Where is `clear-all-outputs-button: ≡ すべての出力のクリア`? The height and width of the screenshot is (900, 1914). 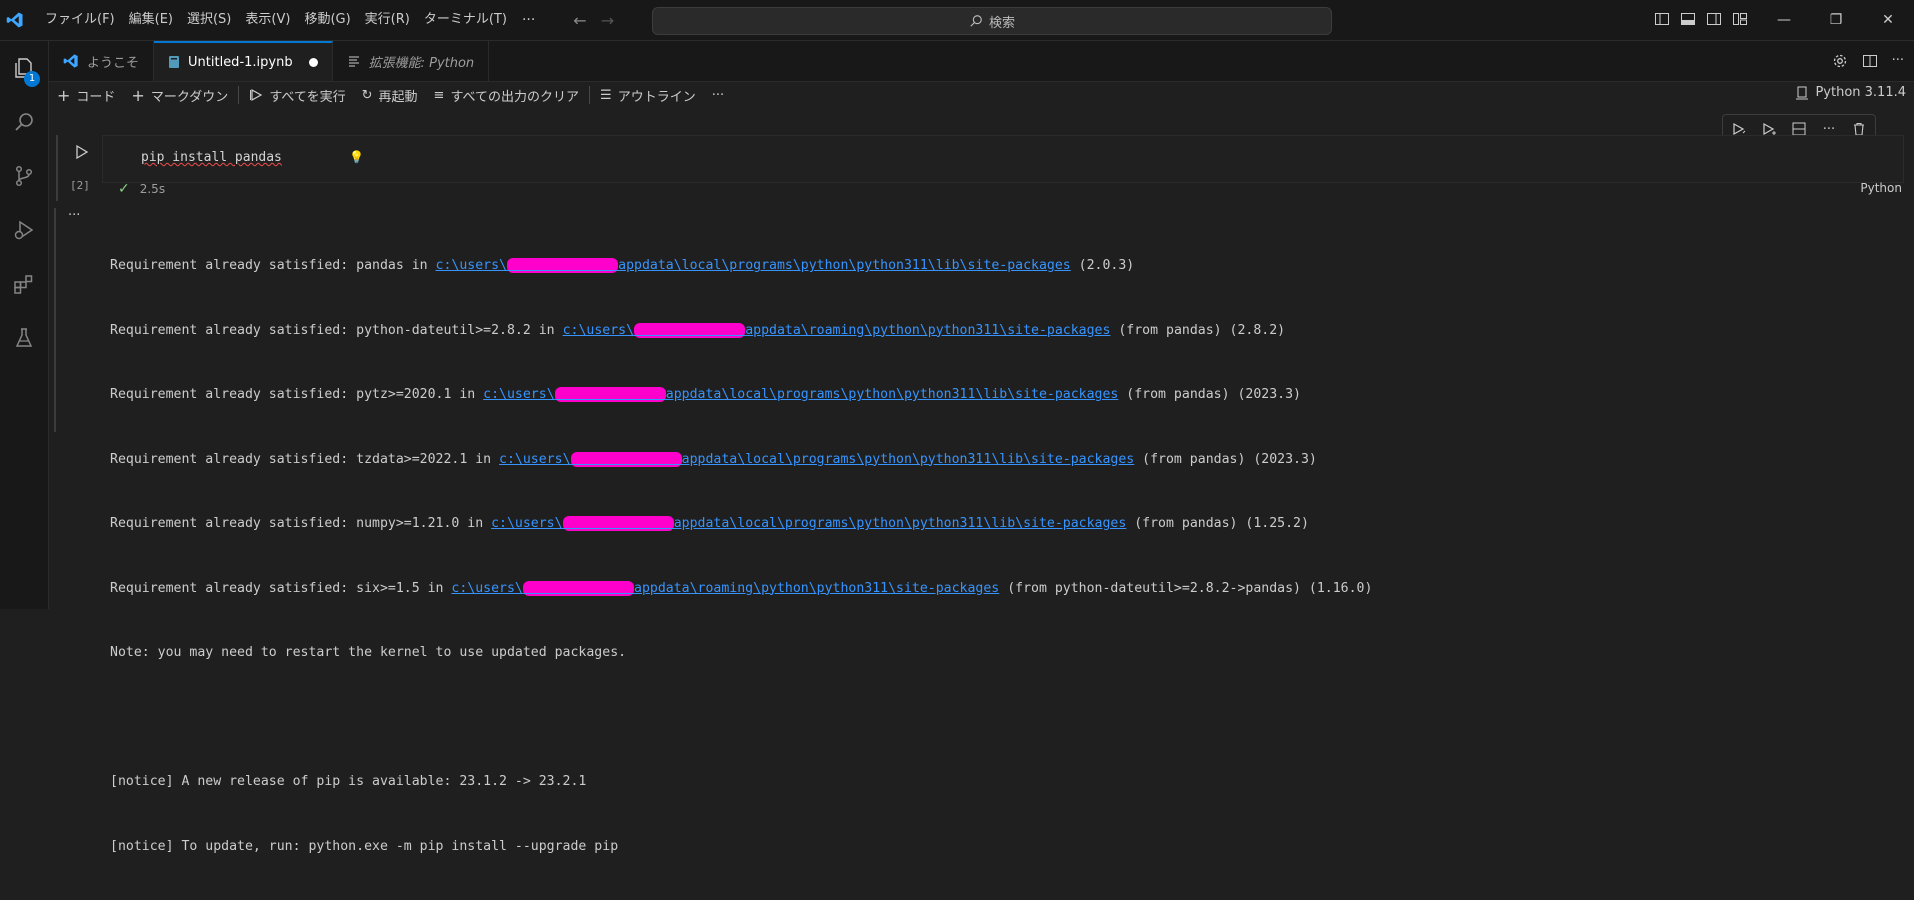 clear-all-outputs-button: ≡ すべての出力のクリア is located at coordinates (506, 95).